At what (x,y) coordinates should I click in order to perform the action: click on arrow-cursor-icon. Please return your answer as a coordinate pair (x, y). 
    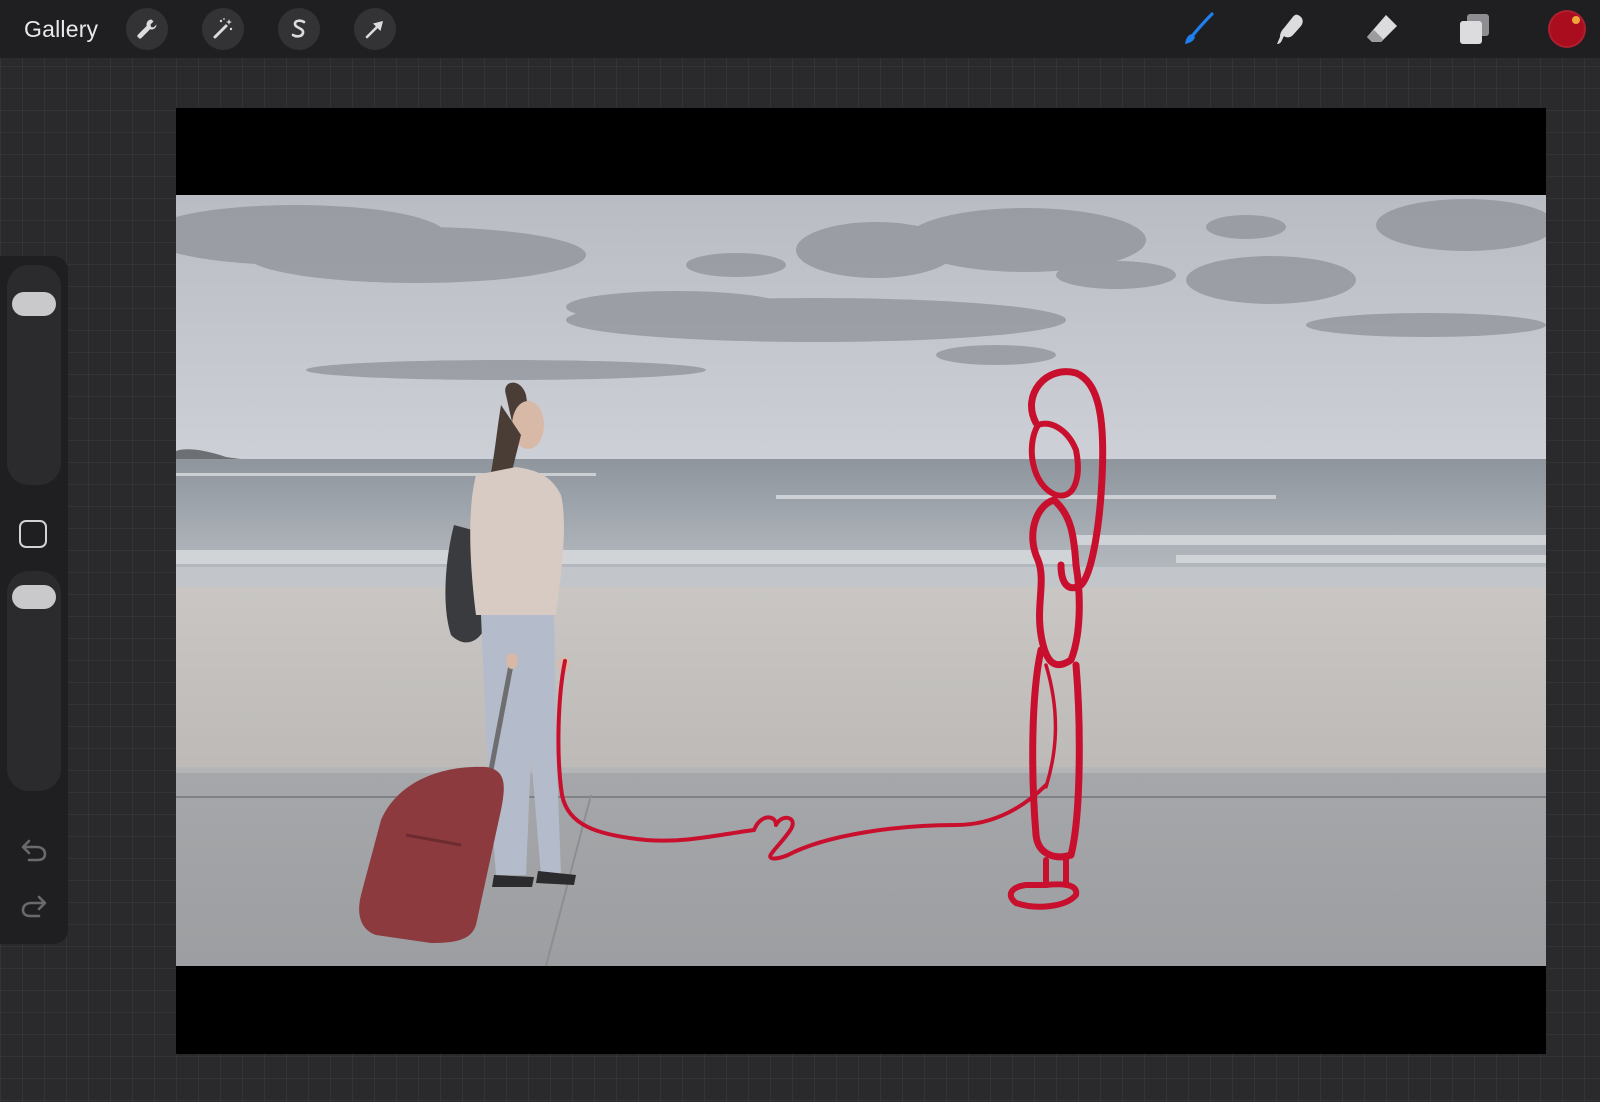
    Looking at the image, I should click on (374, 30).